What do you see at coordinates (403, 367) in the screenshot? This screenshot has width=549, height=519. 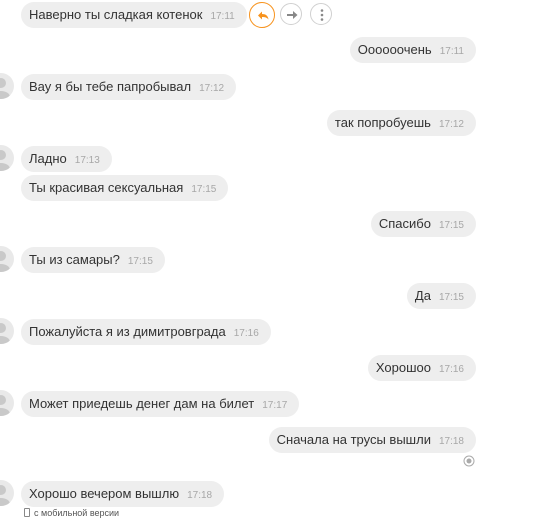 I see `message-text: Хорошоо` at bounding box center [403, 367].